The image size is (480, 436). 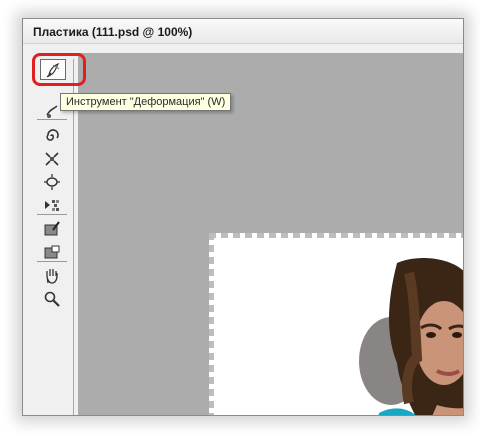 What do you see at coordinates (243, 31) in the screenshot?
I see `title-bar: Пластика (111.psd @ 100%)` at bounding box center [243, 31].